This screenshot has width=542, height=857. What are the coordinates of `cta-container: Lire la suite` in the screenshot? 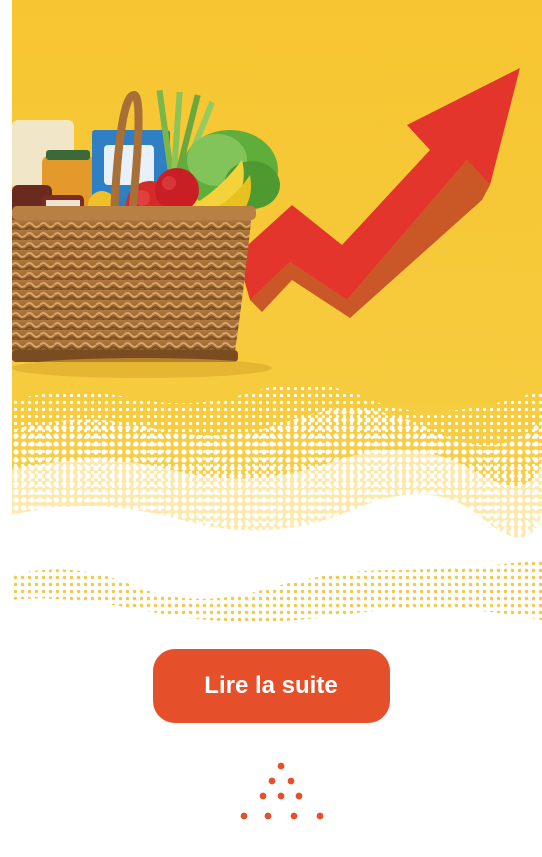 It's located at (271, 686).